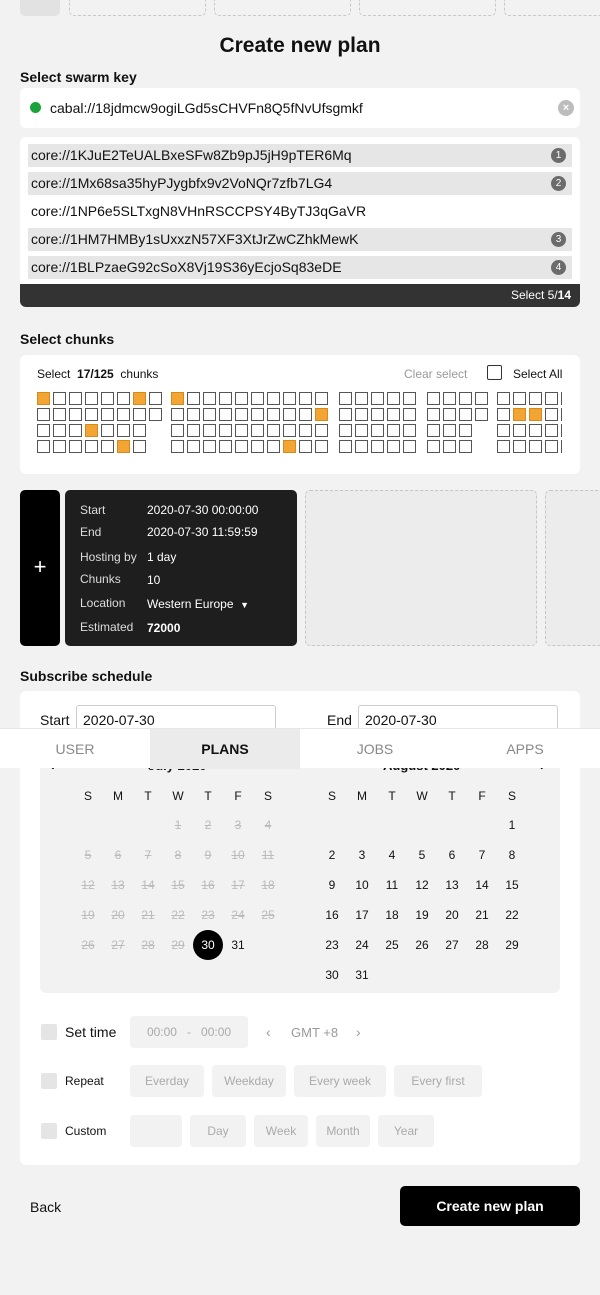 This screenshot has width=600, height=1295. What do you see at coordinates (343, 1131) in the screenshot?
I see `custom-unit-option: Month` at bounding box center [343, 1131].